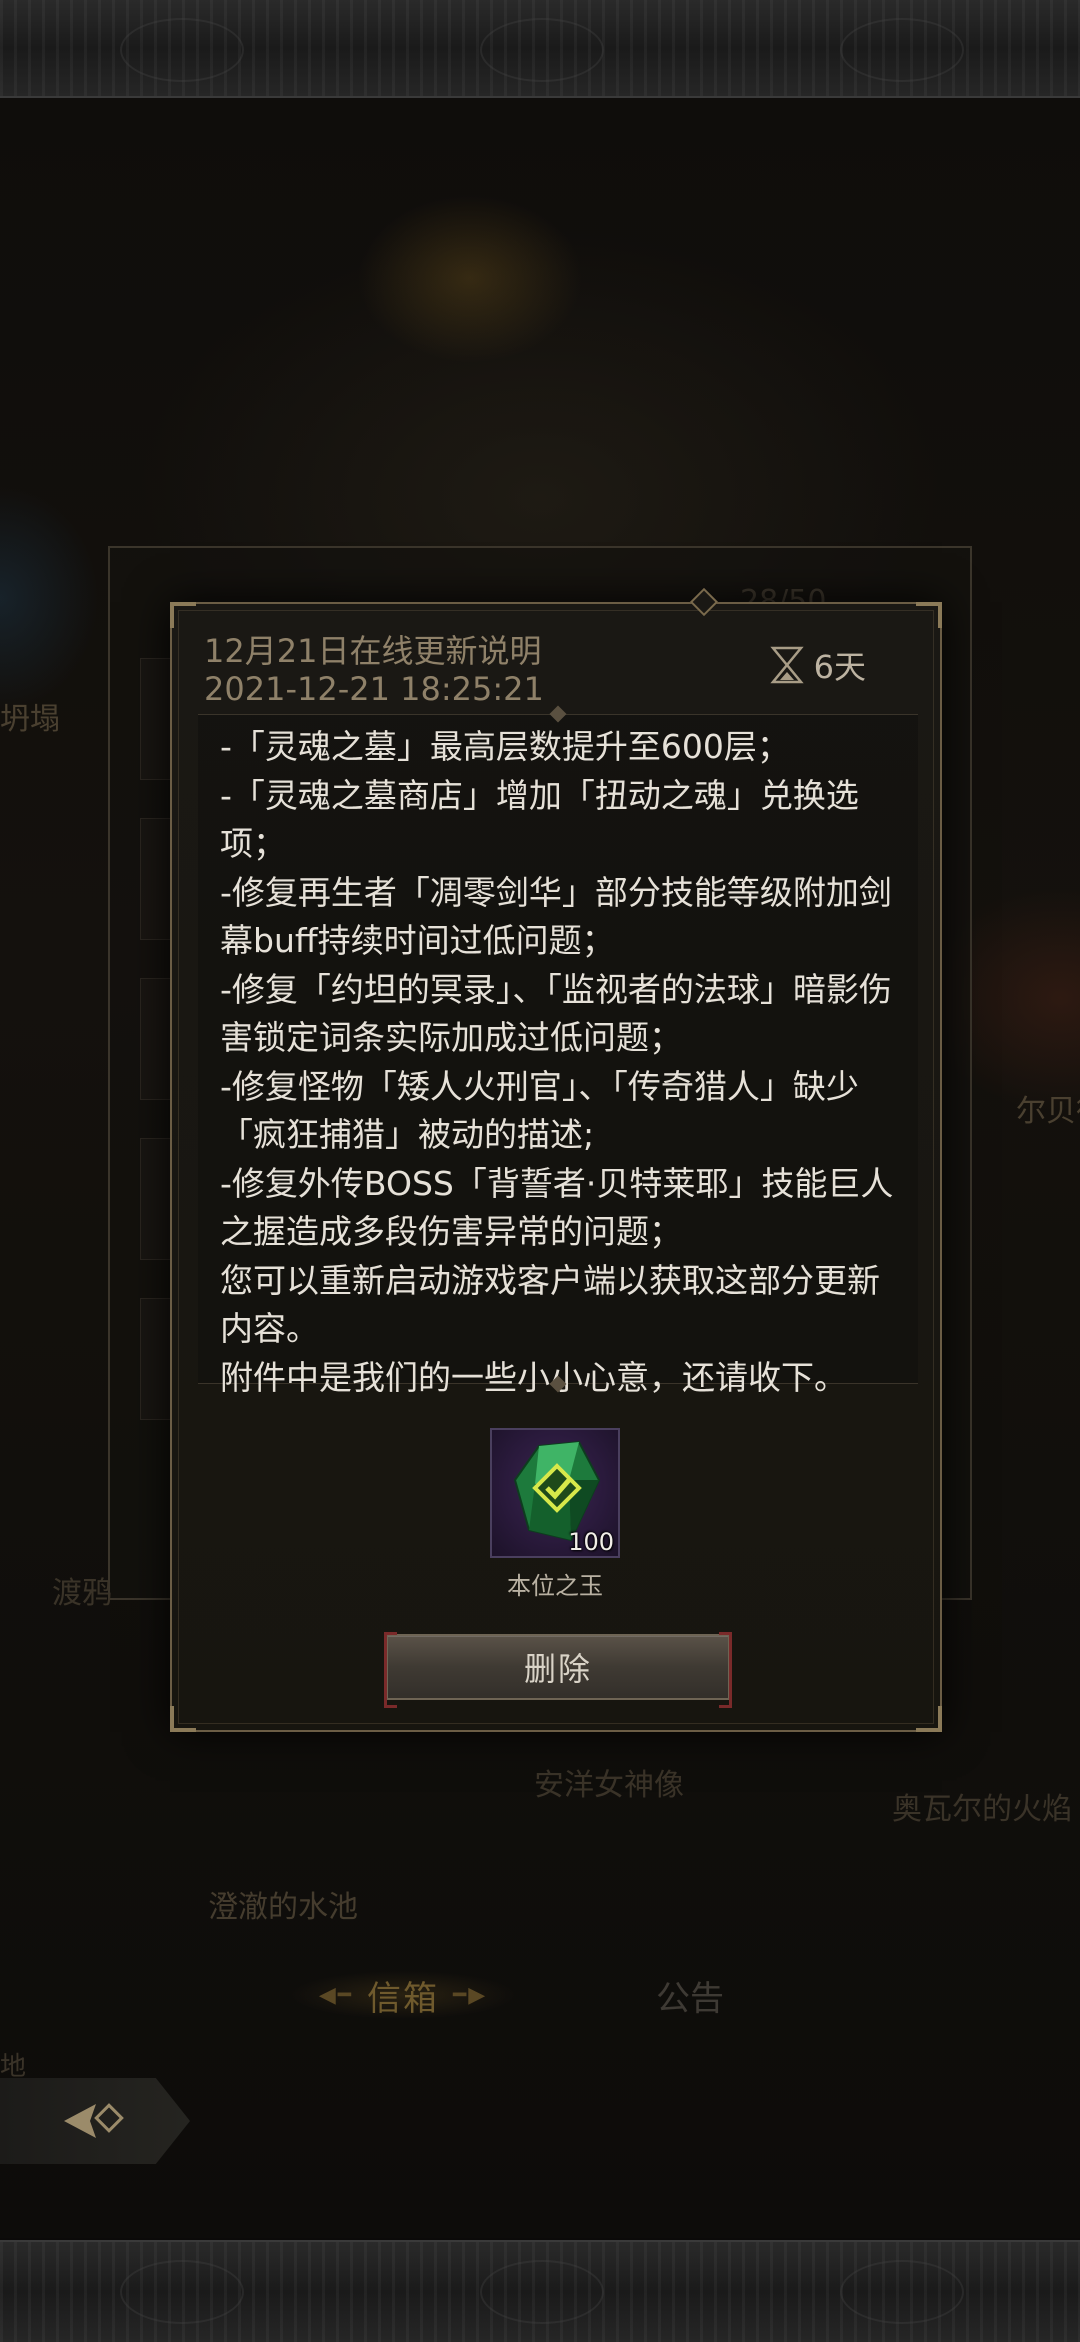  I want to click on mail-header: 12月21日在线更新说明 2021-12-21 18:25:21 6天, so click(558, 658).